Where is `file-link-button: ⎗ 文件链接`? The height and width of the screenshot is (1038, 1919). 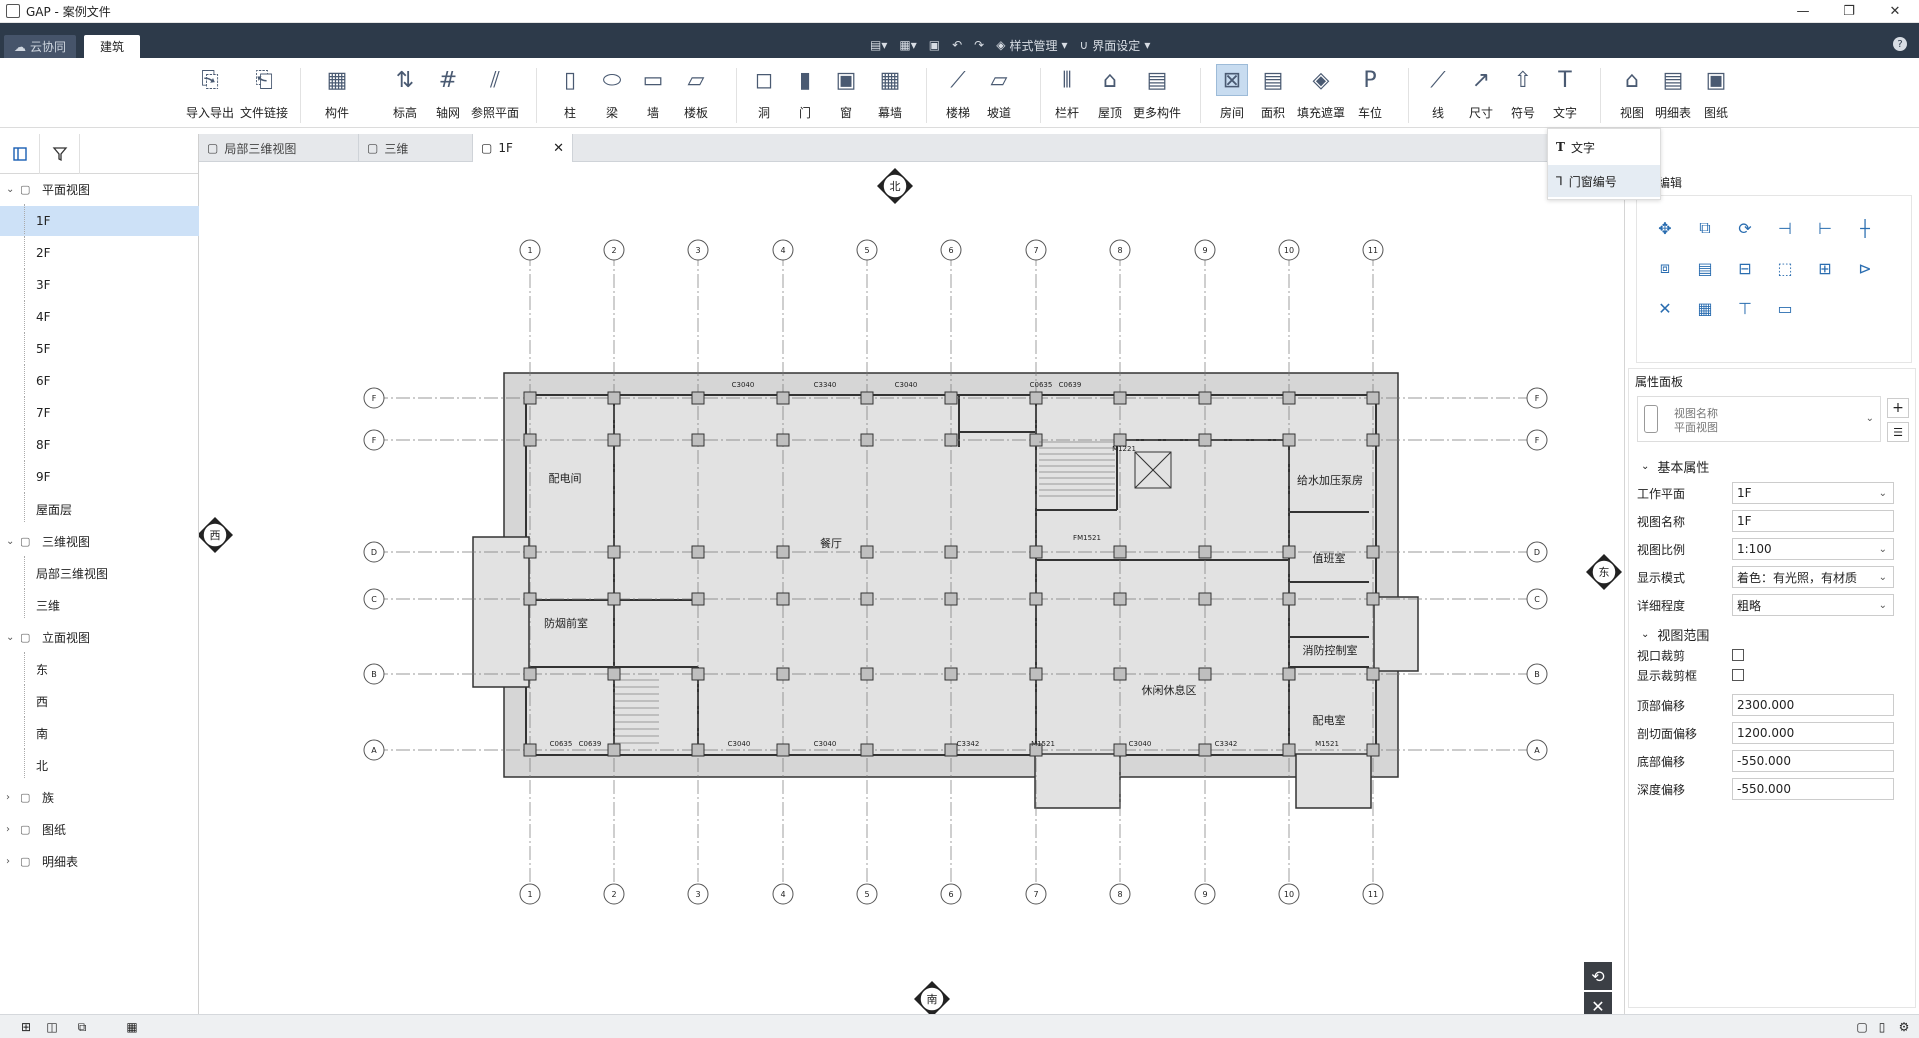
file-link-button: ⎗ 文件链接 is located at coordinates (264, 95).